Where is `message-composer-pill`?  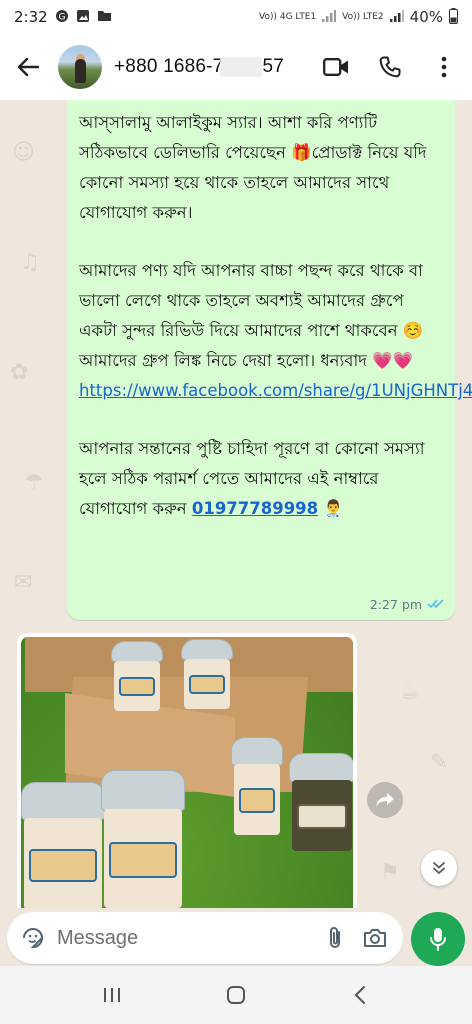
message-composer-pill is located at coordinates (205, 938).